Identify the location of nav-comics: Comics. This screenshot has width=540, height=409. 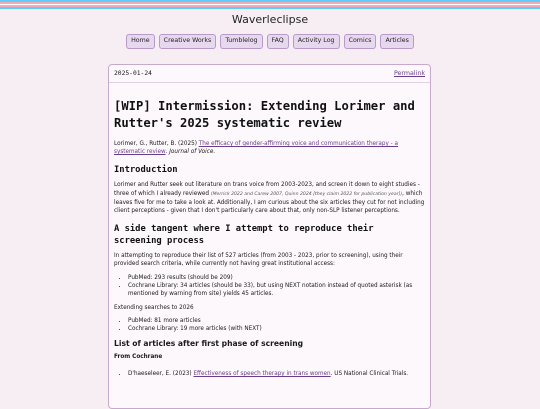
(360, 41).